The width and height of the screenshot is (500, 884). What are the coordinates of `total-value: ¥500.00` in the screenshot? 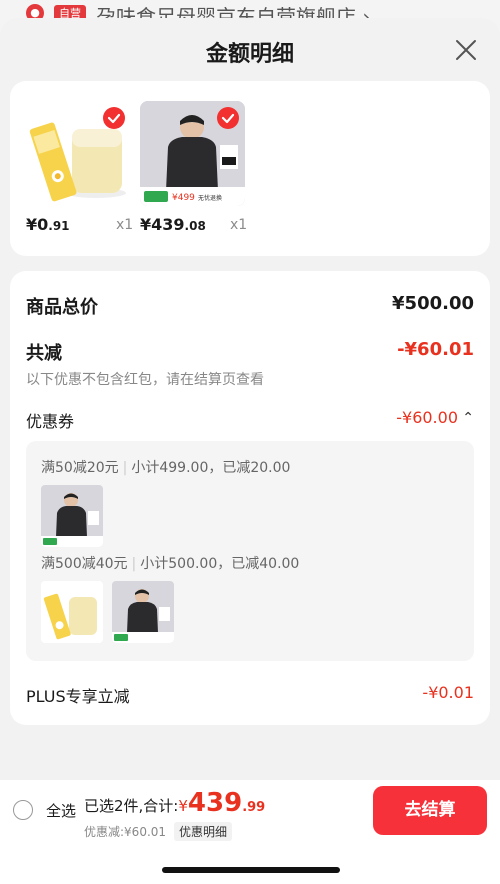 It's located at (433, 303).